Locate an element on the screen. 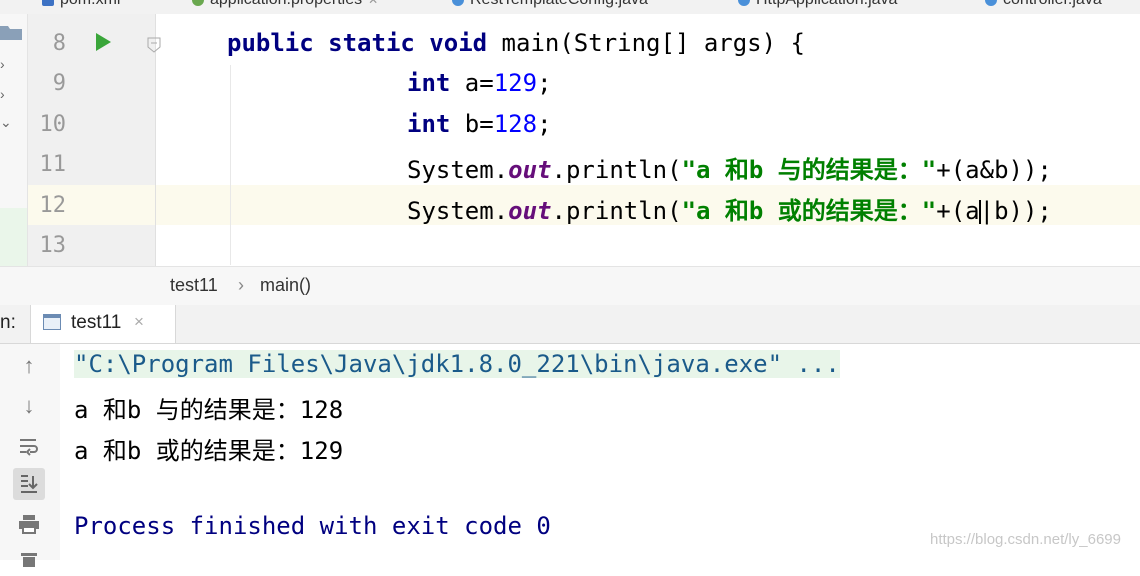 Image resolution: width=1140 pixels, height=576 pixels. code-line: System.out.println("a 和b 或的结果是："+(a|b)); is located at coordinates (729, 208).